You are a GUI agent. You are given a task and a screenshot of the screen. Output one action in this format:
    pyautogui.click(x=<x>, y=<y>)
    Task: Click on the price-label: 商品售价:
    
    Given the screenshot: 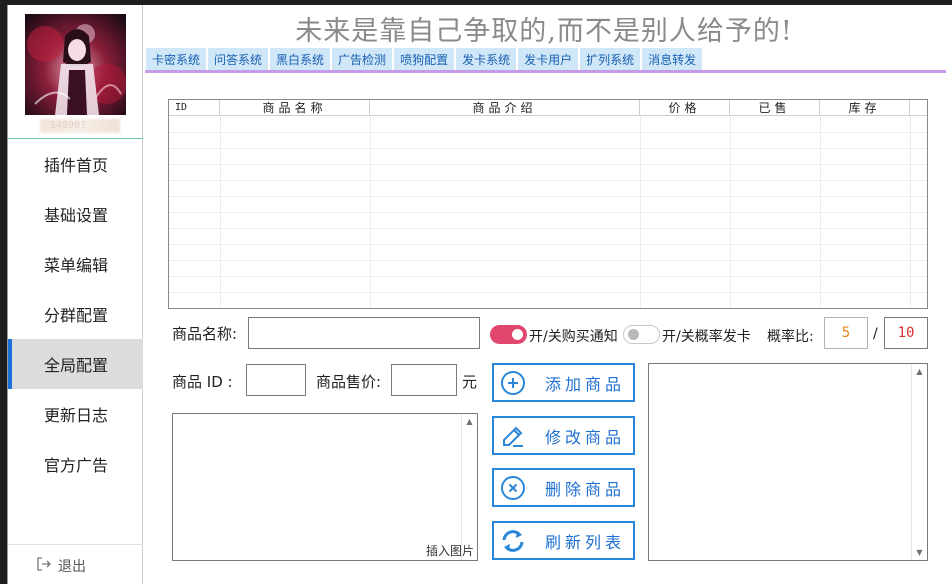 What is the action you would take?
    pyautogui.click(x=349, y=382)
    